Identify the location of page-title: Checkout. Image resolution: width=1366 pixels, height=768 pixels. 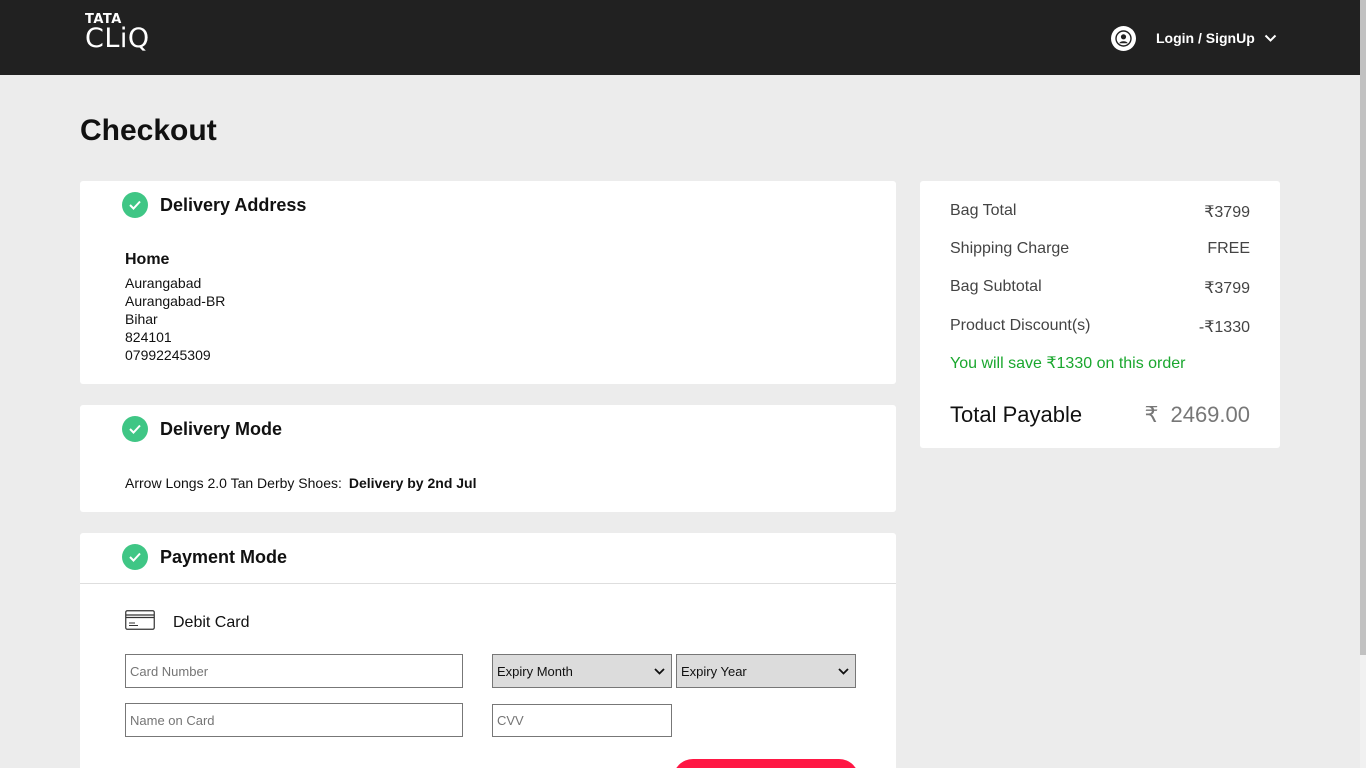
(148, 130).